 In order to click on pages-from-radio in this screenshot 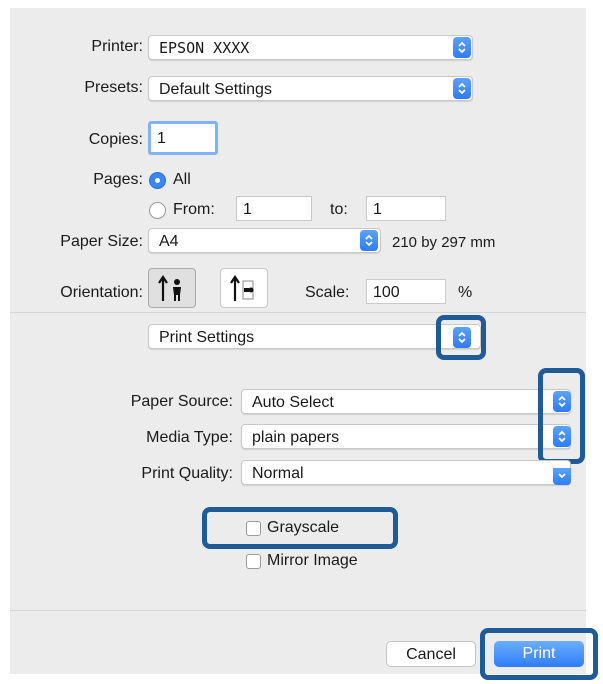, I will do `click(157, 210)`.